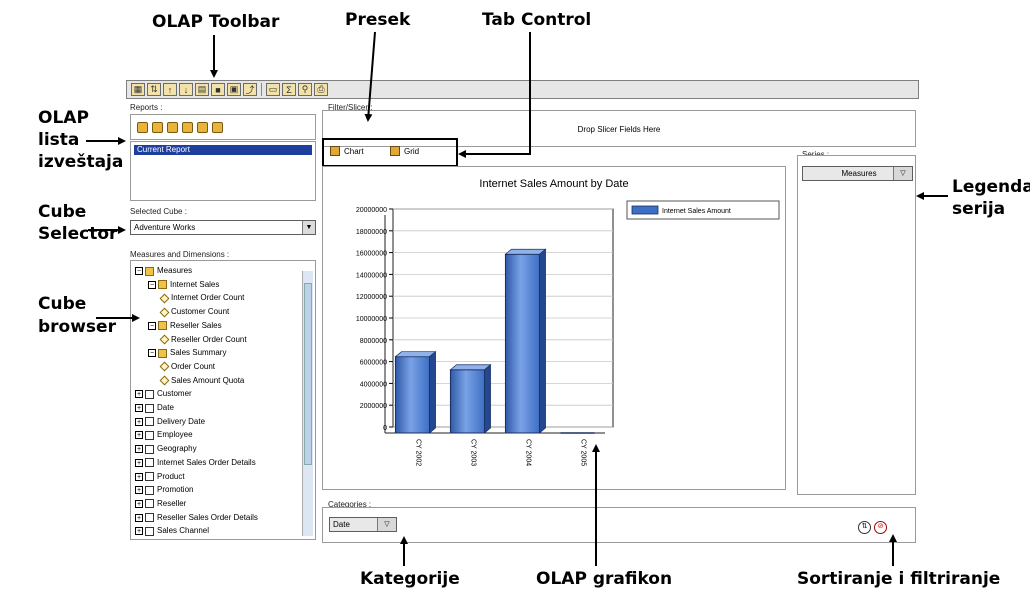 This screenshot has width=1030, height=589. Describe the element at coordinates (218, 89) in the screenshot. I see `palette-icon: ■` at that location.